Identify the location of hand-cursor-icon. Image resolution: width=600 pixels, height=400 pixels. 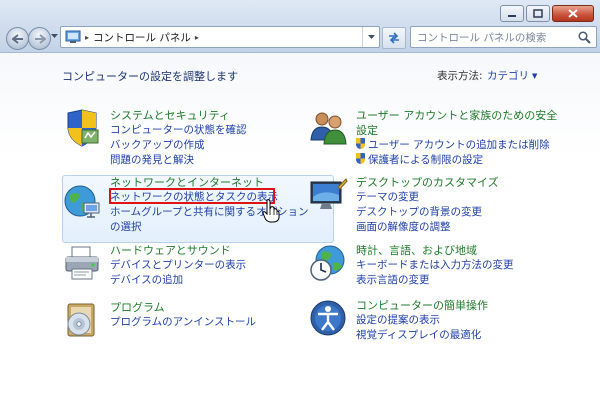
(271, 211).